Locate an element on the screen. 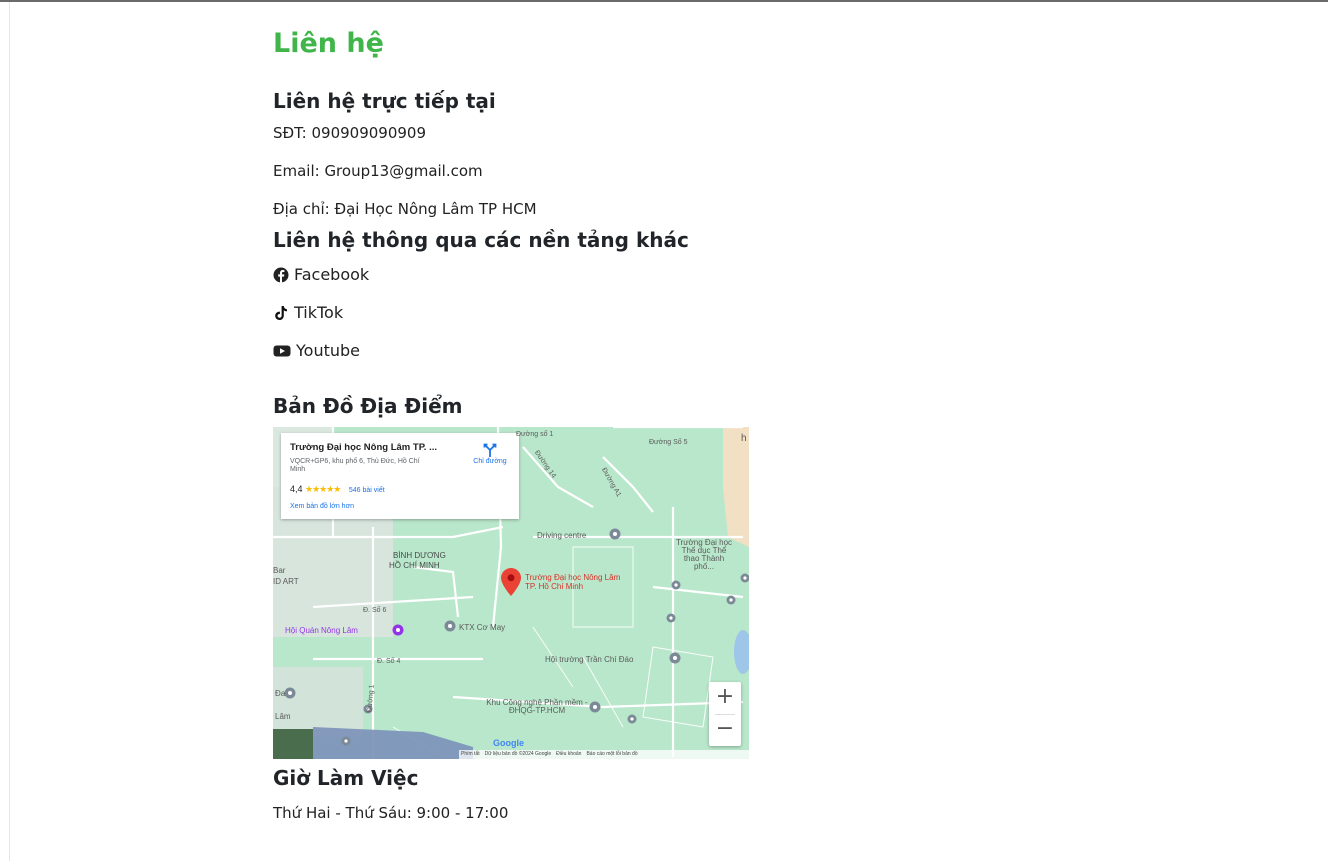 The image size is (1328, 861). location-pin-icon is located at coordinates (511, 582).